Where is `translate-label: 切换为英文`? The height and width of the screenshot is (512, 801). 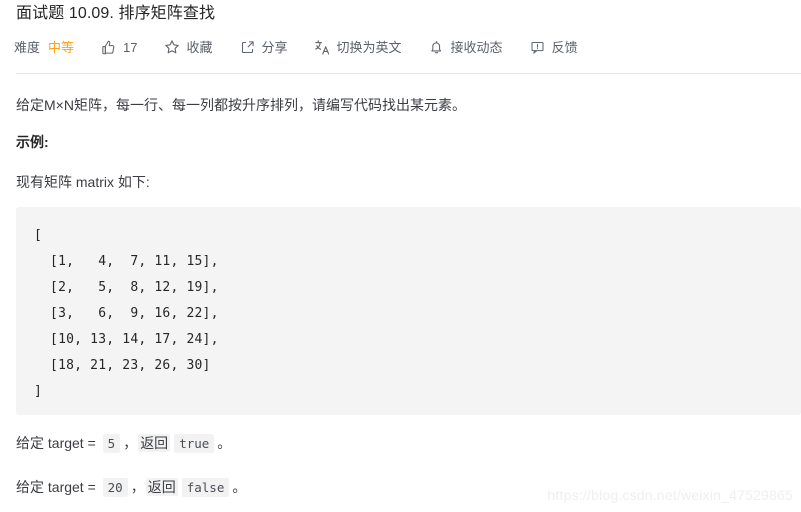 translate-label: 切换为英文 is located at coordinates (369, 47).